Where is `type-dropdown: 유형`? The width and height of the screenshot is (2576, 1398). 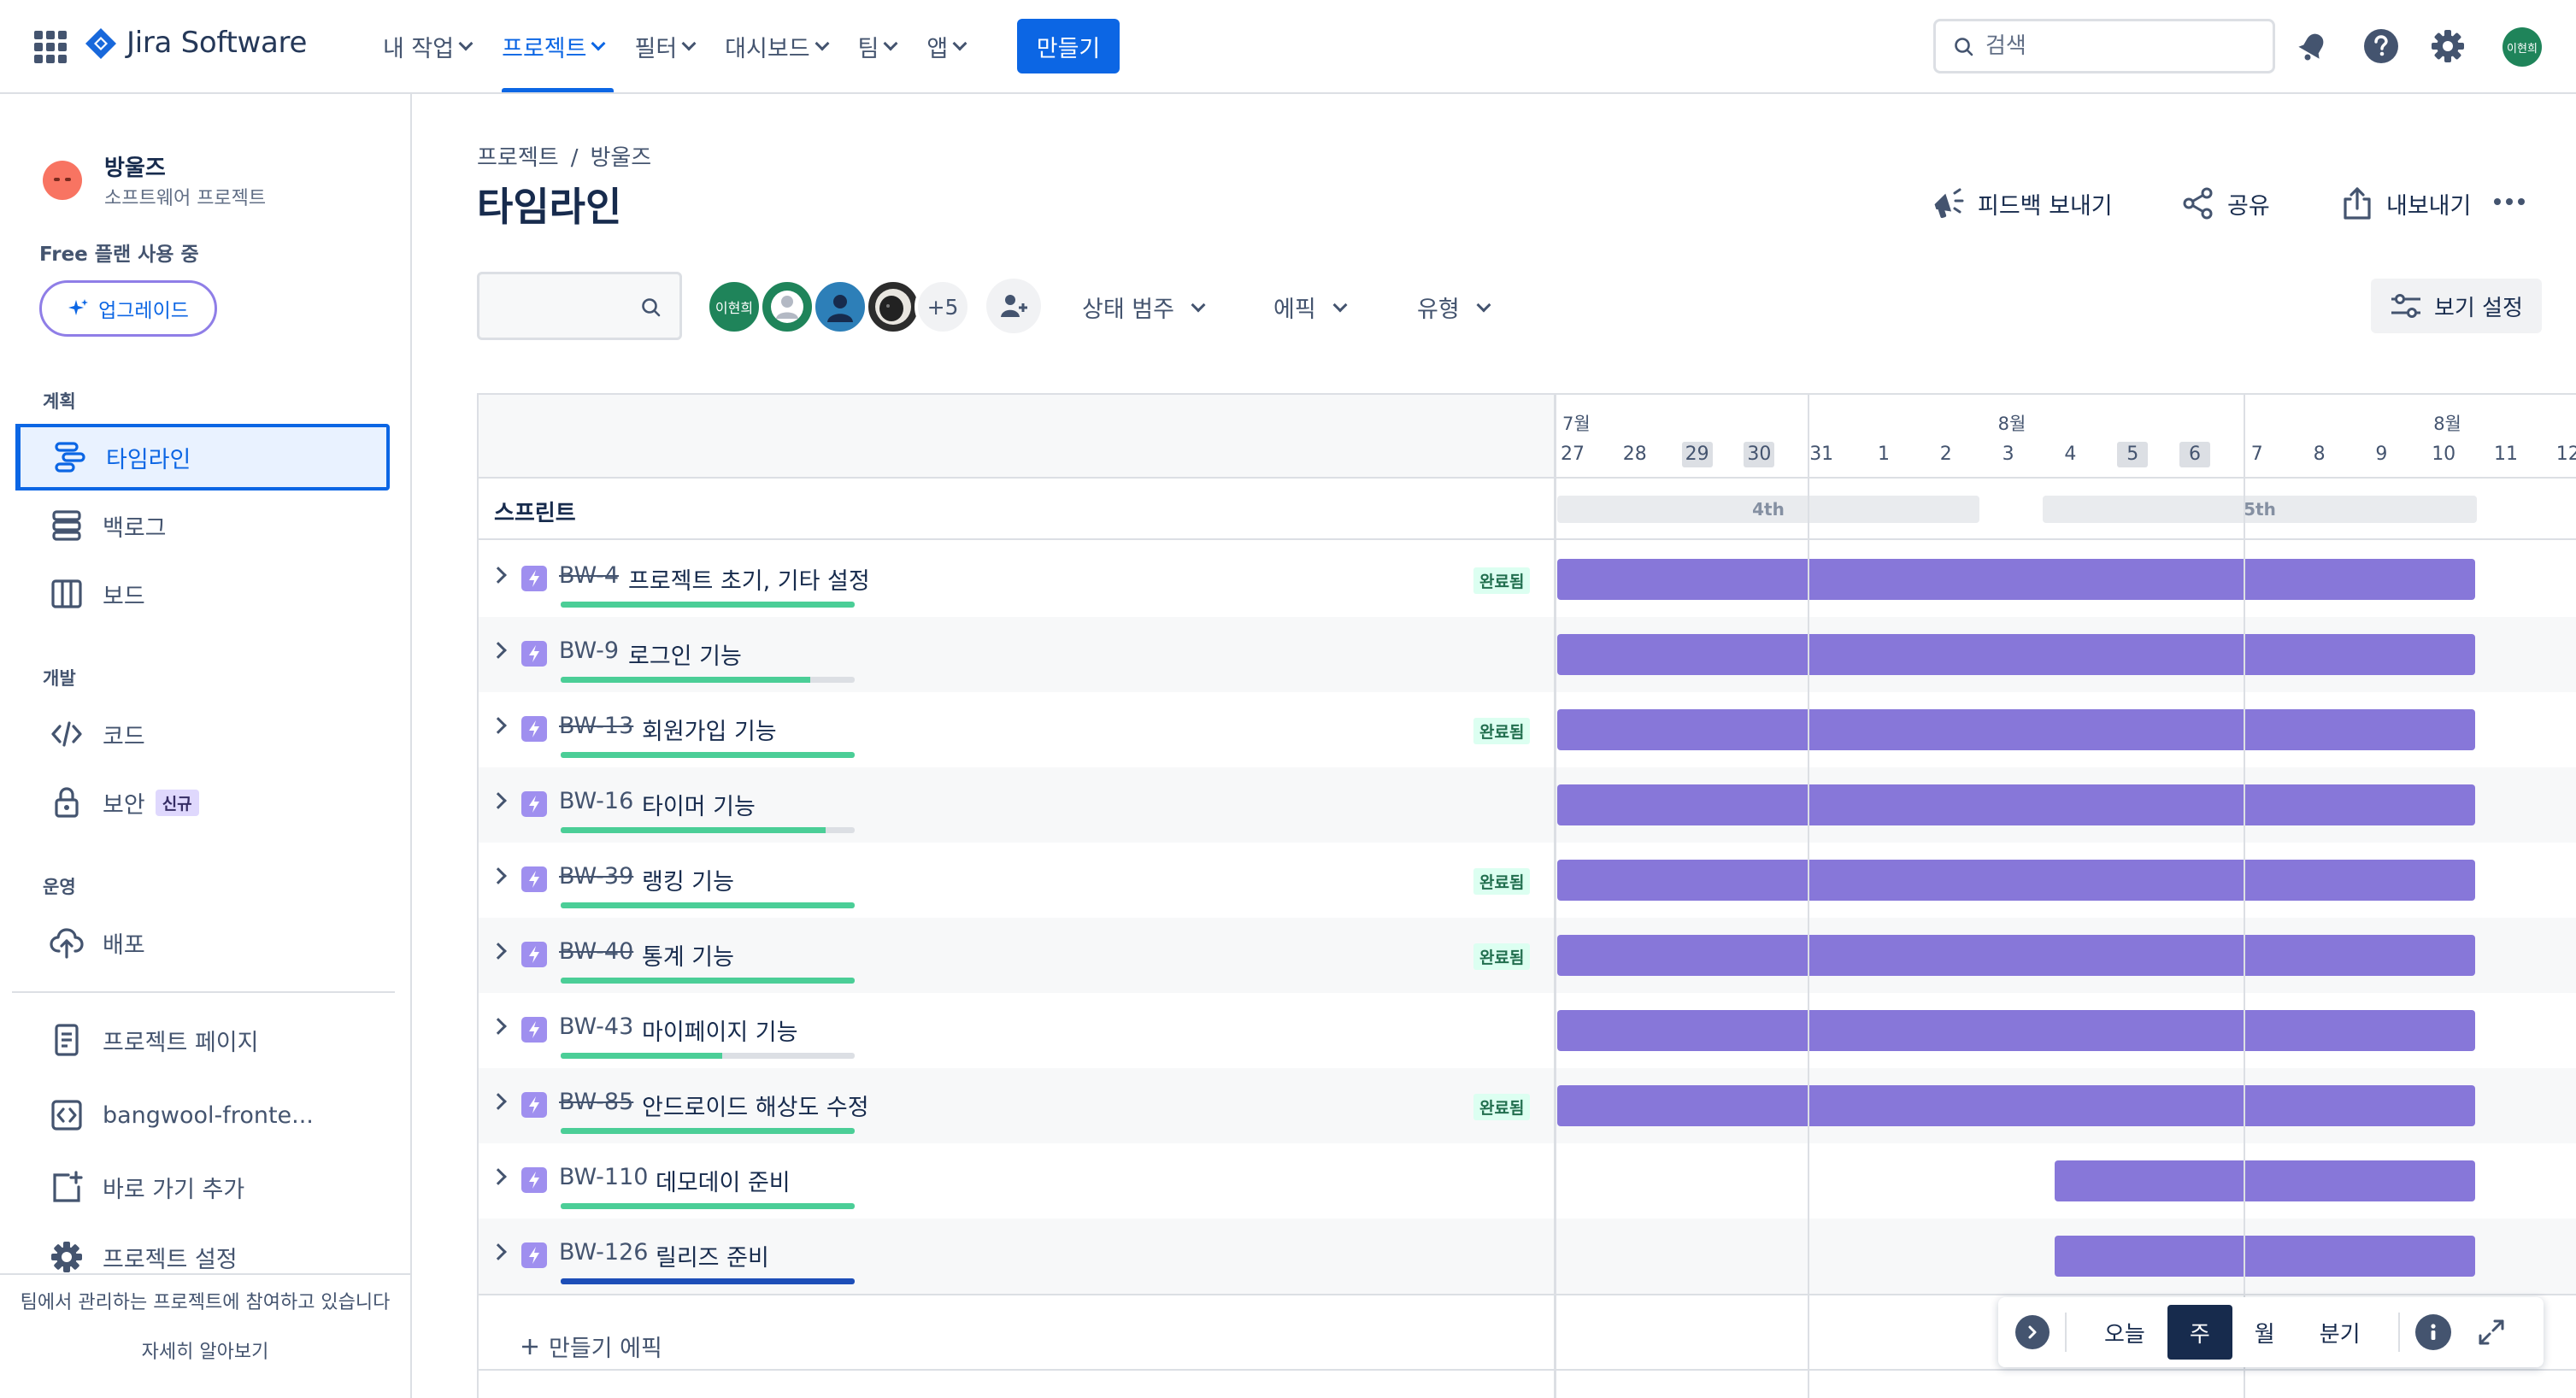
type-dropdown: 유형 is located at coordinates (1454, 307).